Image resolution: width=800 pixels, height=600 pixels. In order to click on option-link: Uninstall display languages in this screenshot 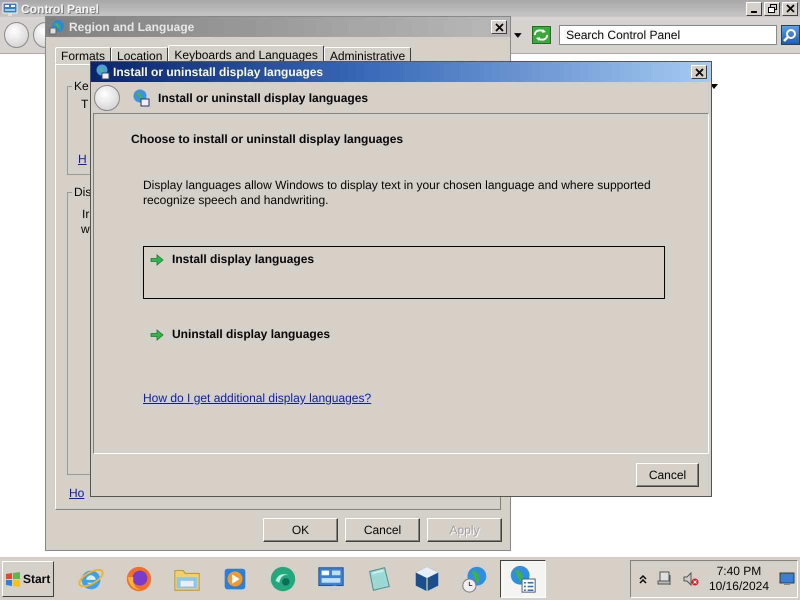, I will do `click(404, 347)`.